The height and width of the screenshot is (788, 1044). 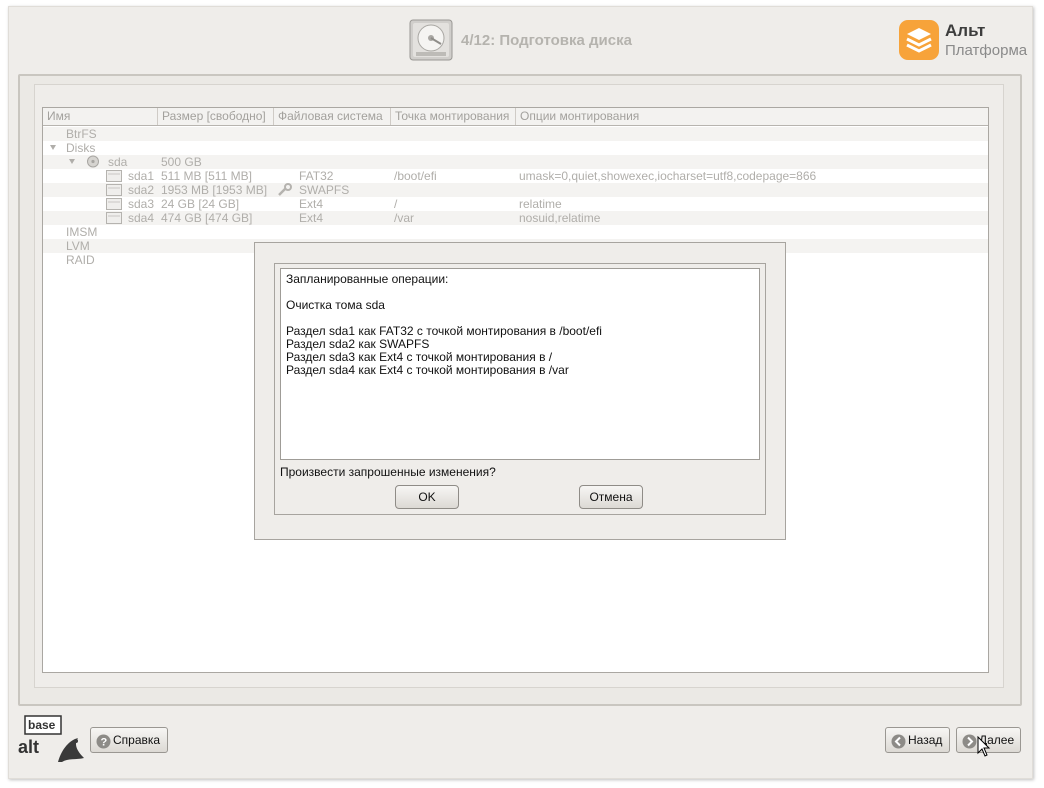 What do you see at coordinates (141, 218) in the screenshot?
I see `row-name: sda4` at bounding box center [141, 218].